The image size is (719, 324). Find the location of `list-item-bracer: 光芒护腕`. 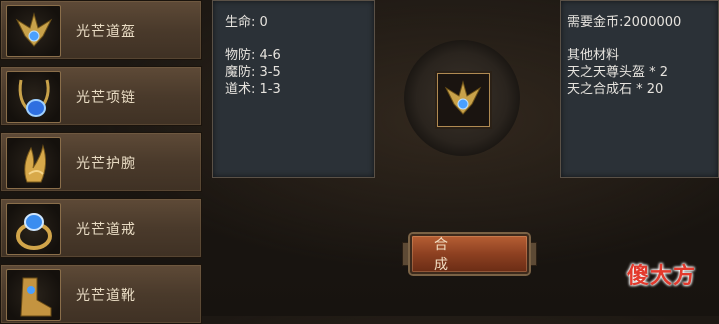

list-item-bracer: 光芒护腕 is located at coordinates (101, 162).